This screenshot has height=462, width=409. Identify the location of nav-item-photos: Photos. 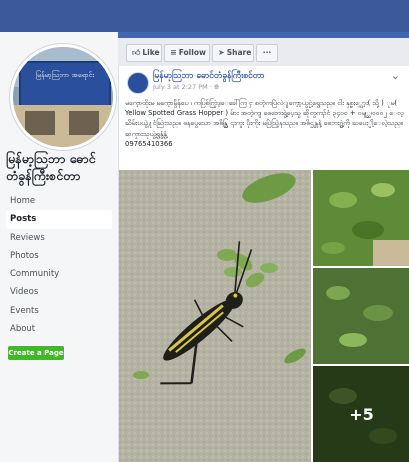
(59, 256).